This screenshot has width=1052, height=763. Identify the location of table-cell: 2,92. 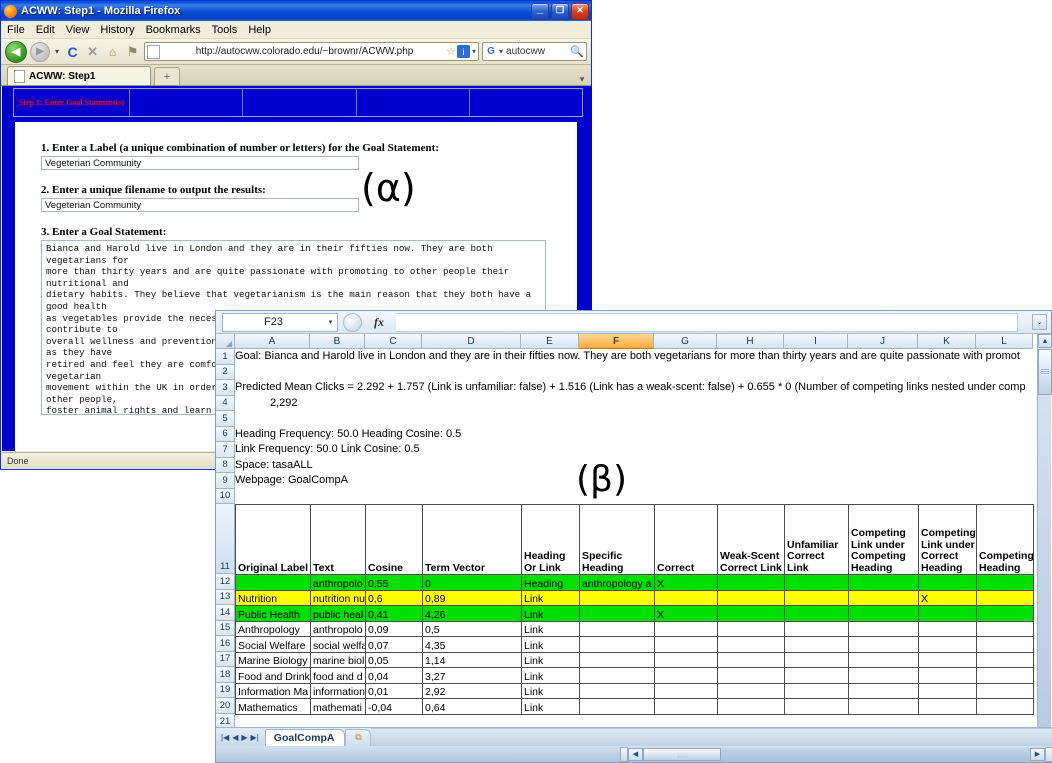
(472, 690).